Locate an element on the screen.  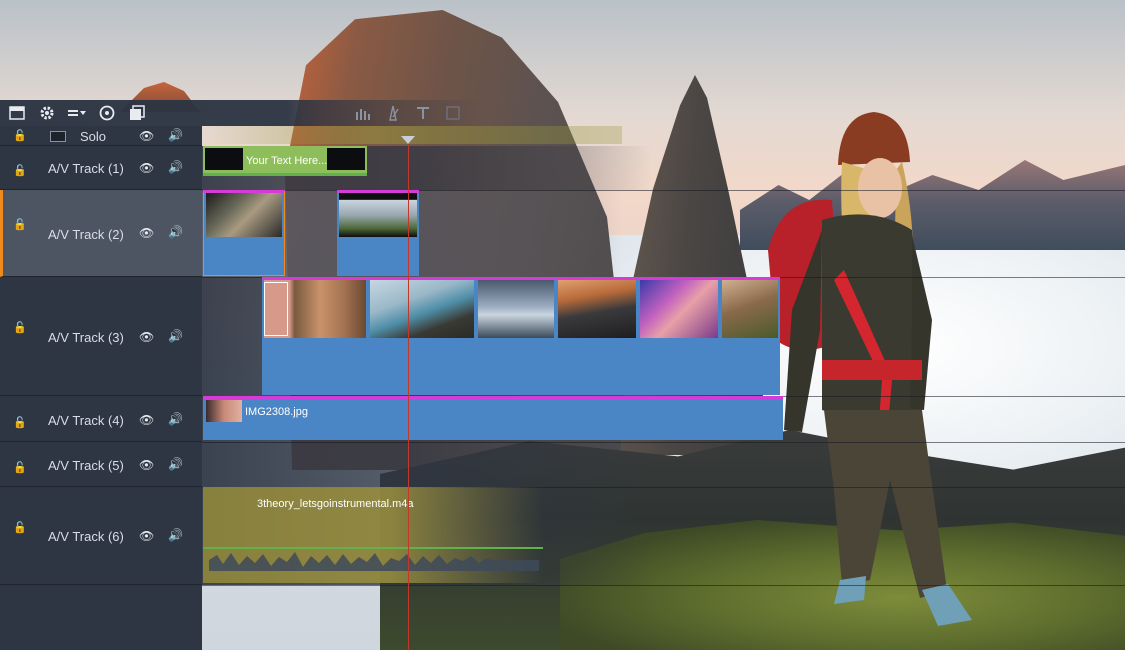
track-header-2: 🔓 A/V Track (2) 👁 🔊 is located at coordinates (101, 233).